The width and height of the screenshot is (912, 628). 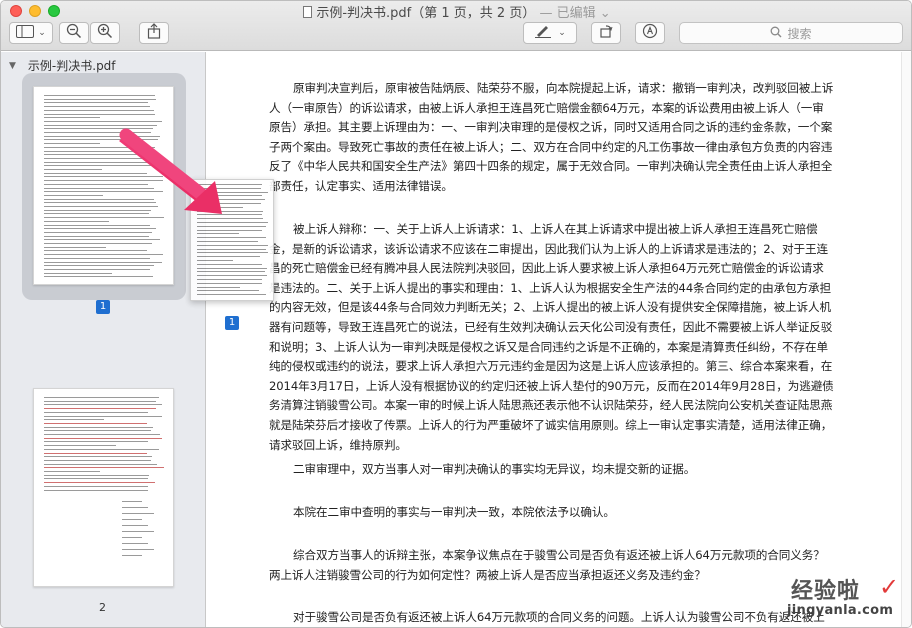 I want to click on paragraph-text: 本院在二审中查明的事实与一审判决一致，本院依法予以确认。, so click(x=454, y=512).